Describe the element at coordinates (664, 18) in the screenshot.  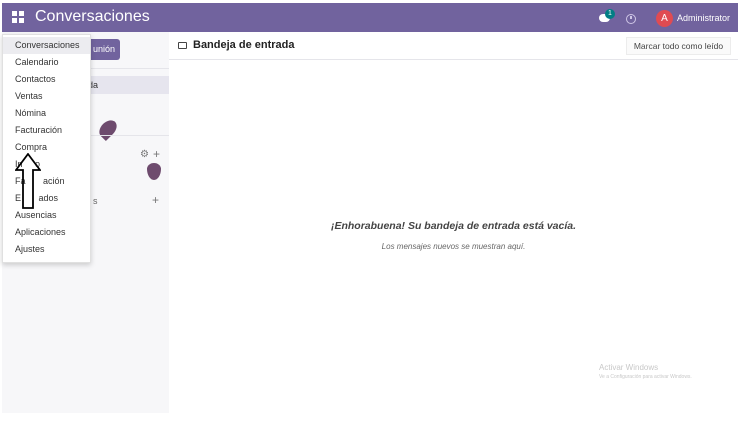
I see `avatar: A` at that location.